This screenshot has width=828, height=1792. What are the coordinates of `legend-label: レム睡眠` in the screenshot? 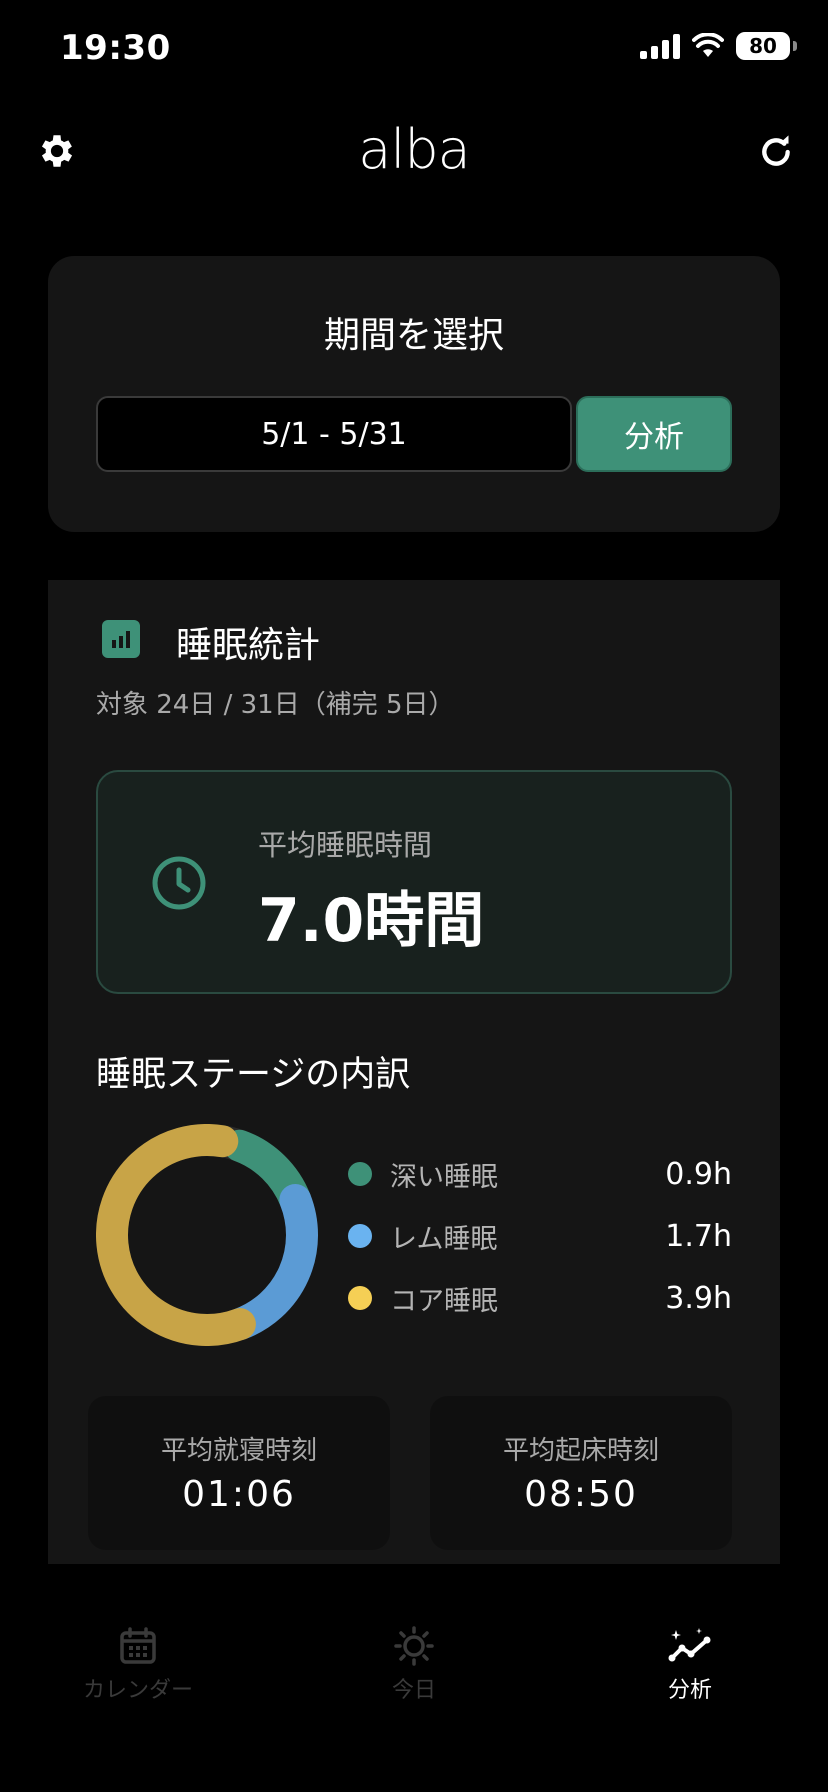 It's located at (444, 1239).